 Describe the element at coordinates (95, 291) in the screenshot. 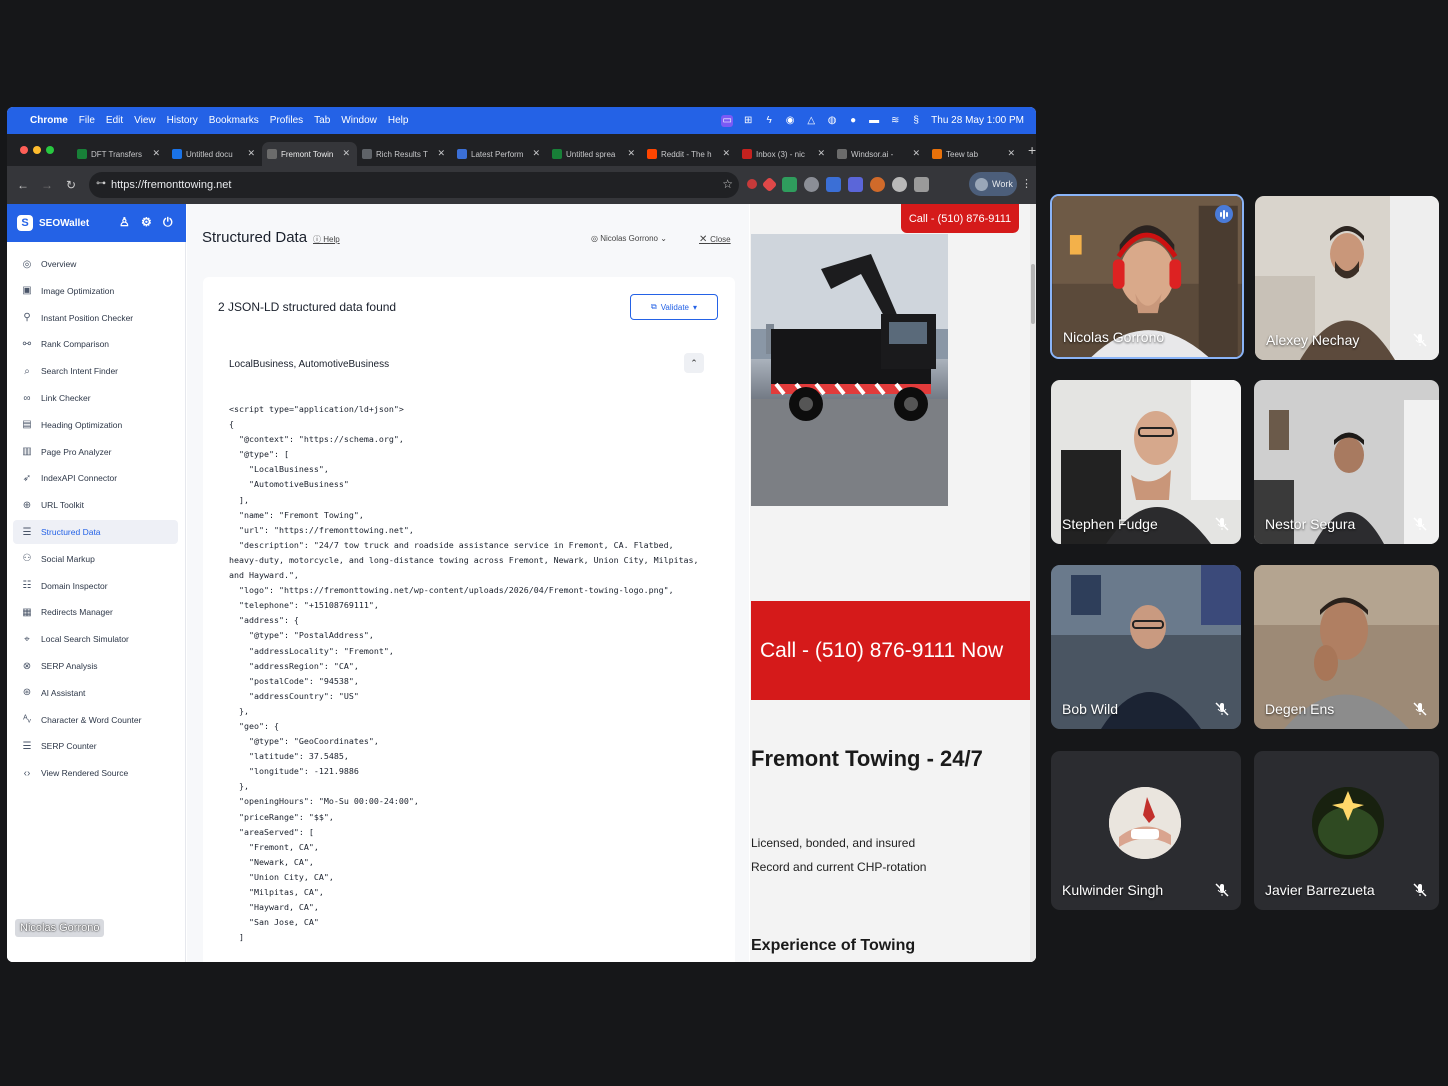

I see `sidebar-item: ▣ Image Optimization` at that location.